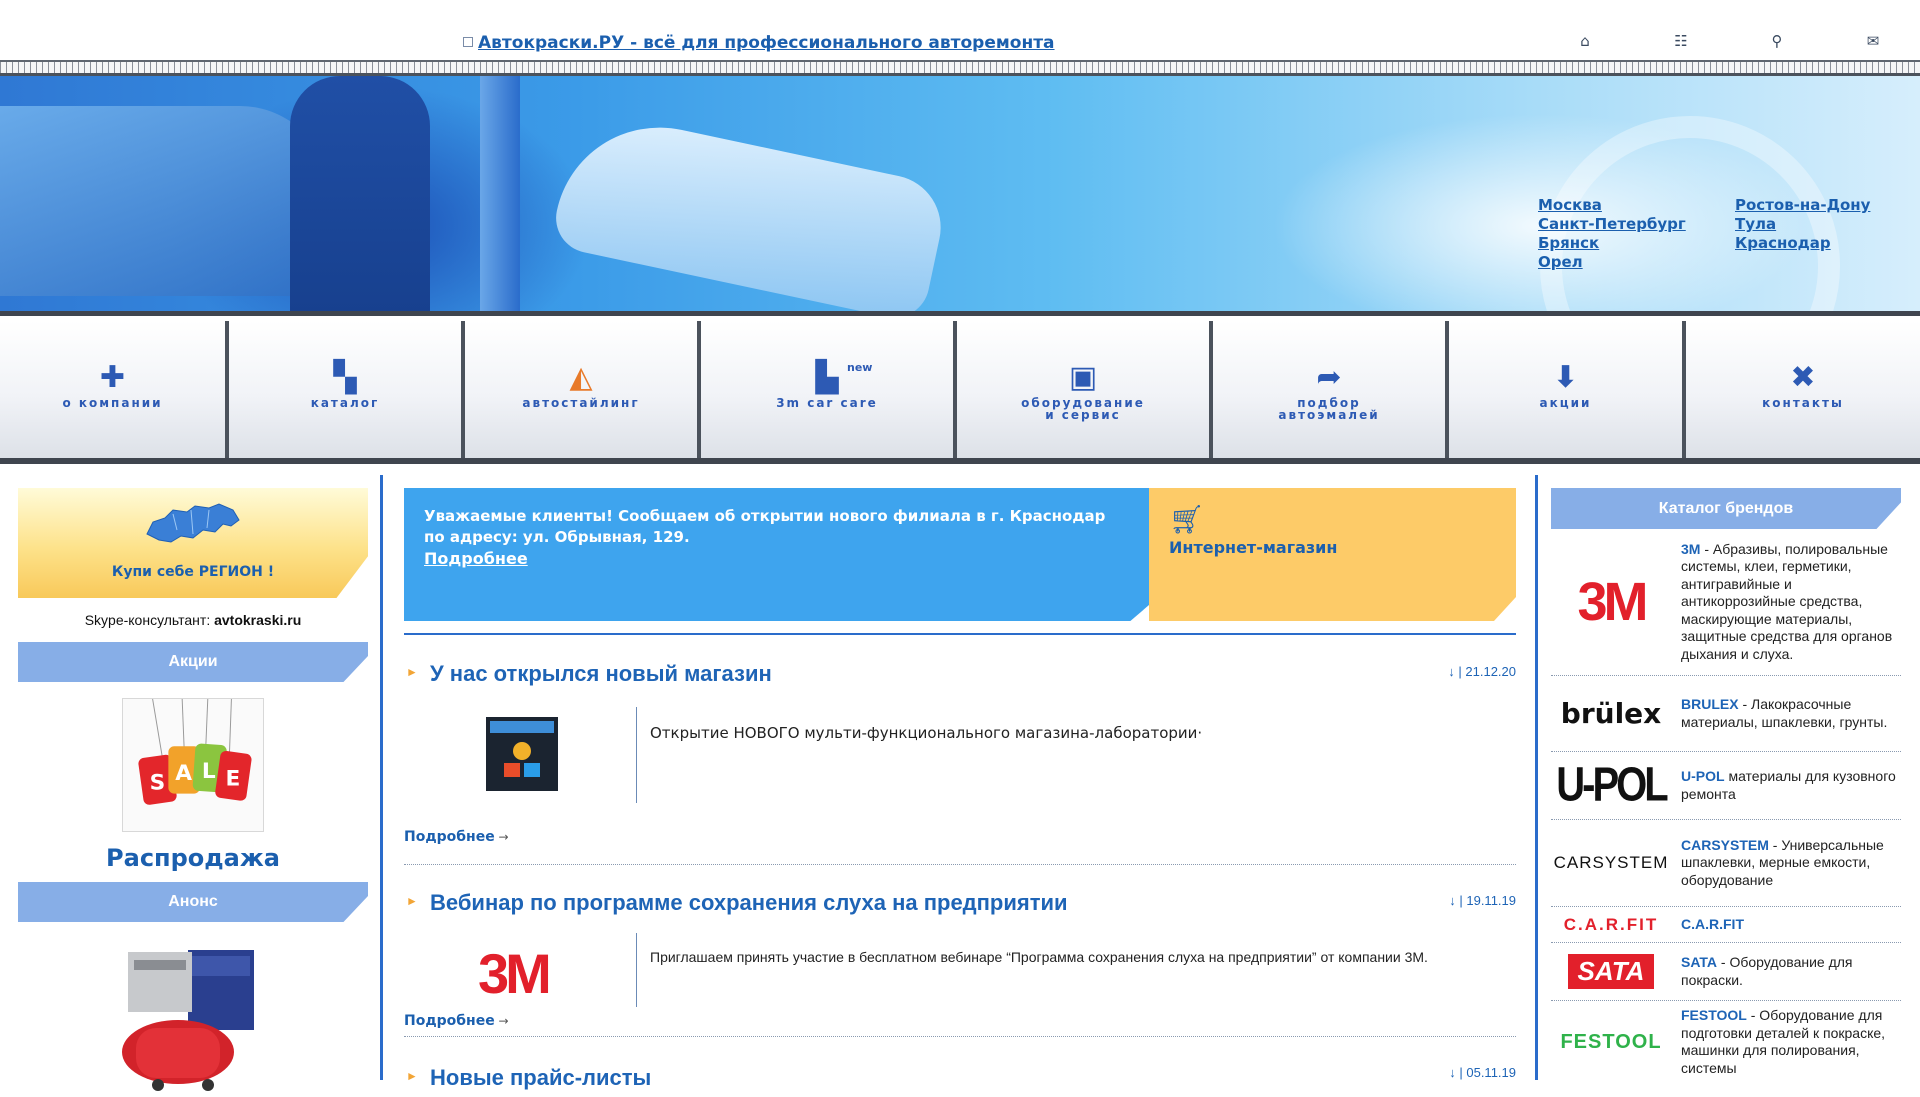 The width and height of the screenshot is (1920, 1097). Describe the element at coordinates (112, 377) in the screenshot. I see `company-icon: ✚` at that location.